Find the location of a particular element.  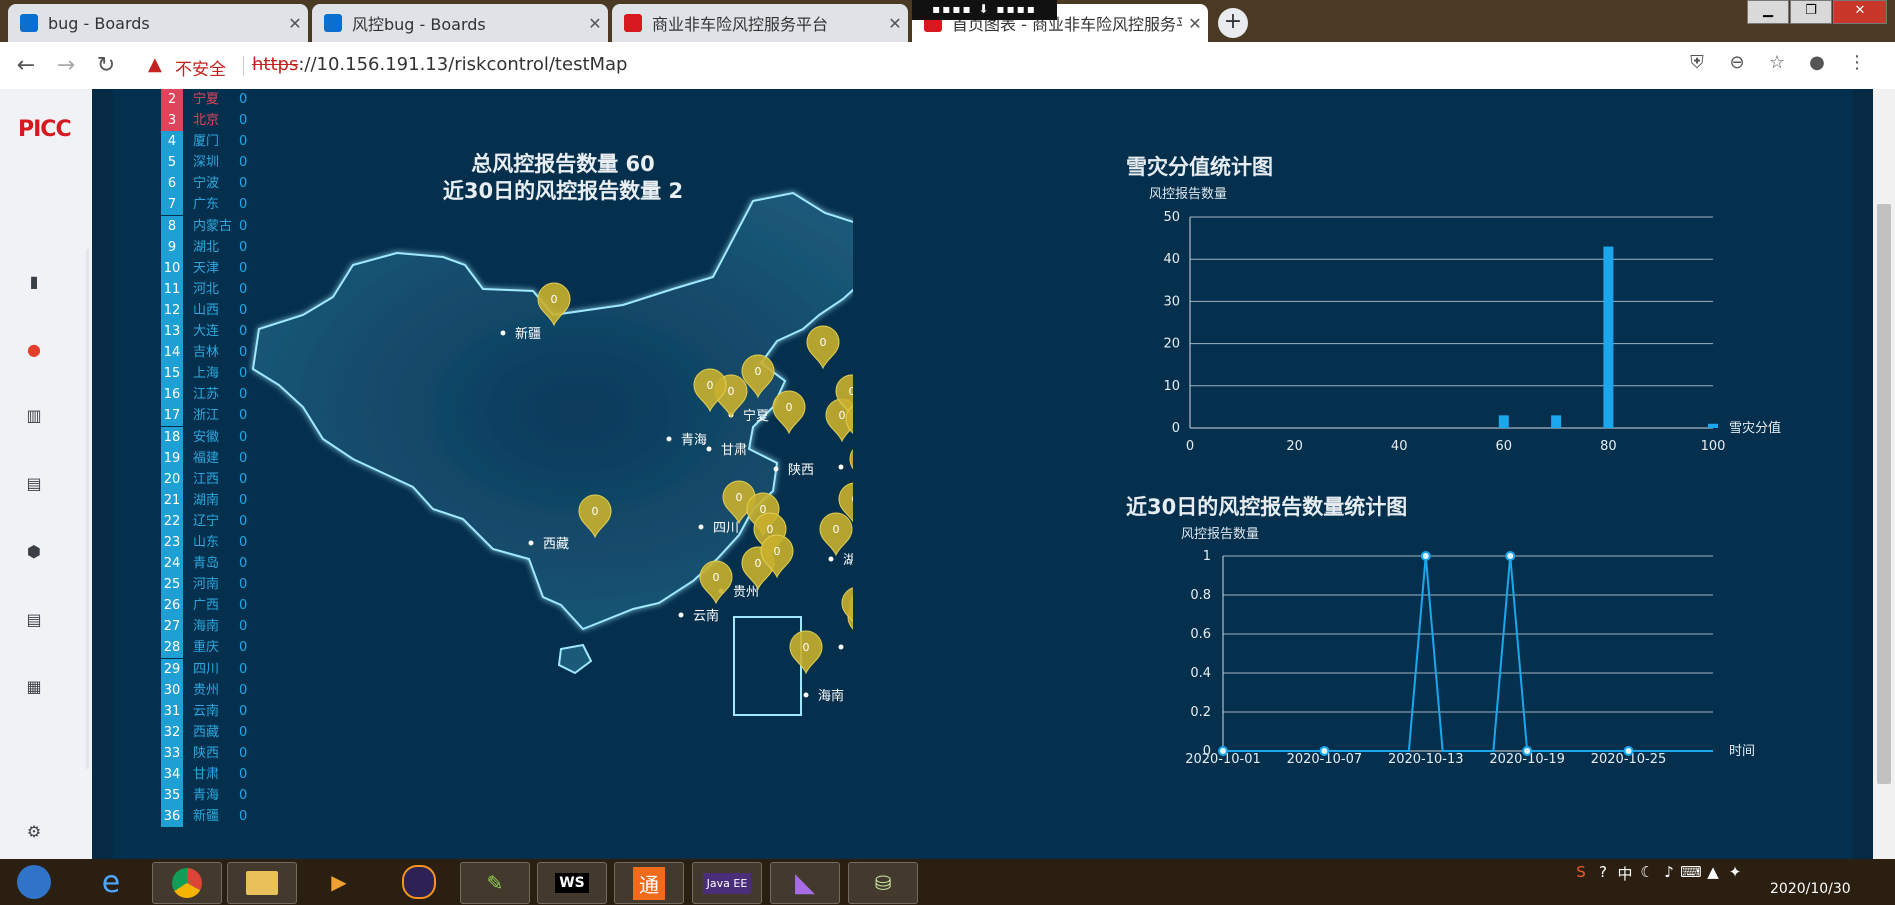

back-arrow-icon: ← is located at coordinates (26, 66).